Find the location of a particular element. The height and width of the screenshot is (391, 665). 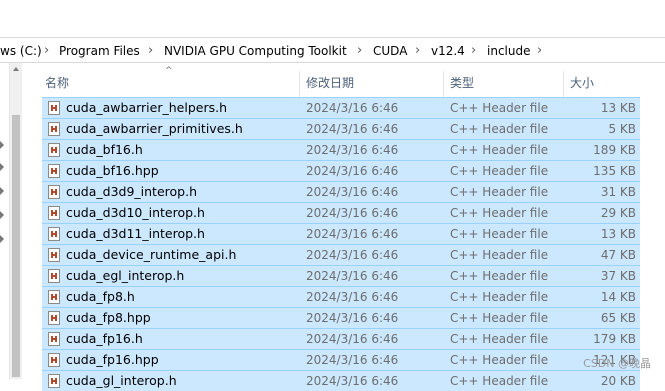

navigation-scrollbar is located at coordinates (15, 221).